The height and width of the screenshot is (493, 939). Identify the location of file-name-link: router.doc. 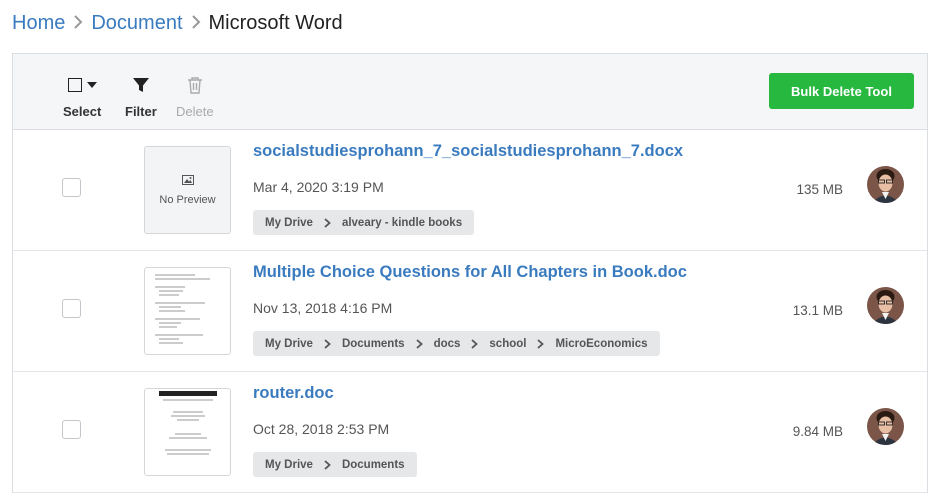
(293, 393).